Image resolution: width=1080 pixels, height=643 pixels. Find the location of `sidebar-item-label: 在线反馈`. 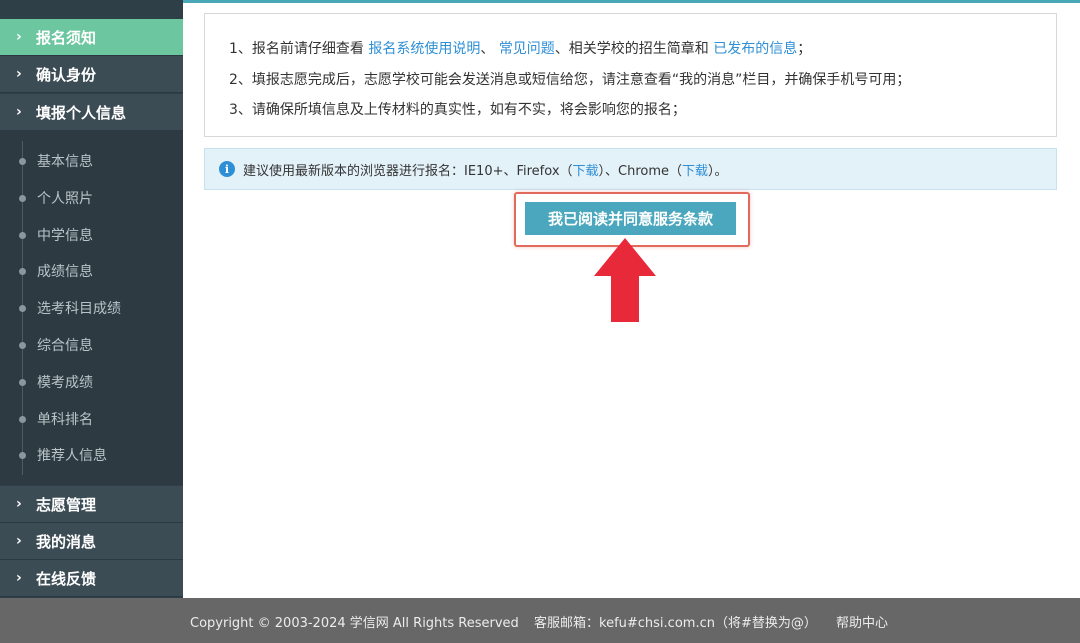

sidebar-item-label: 在线反馈 is located at coordinates (66, 578).